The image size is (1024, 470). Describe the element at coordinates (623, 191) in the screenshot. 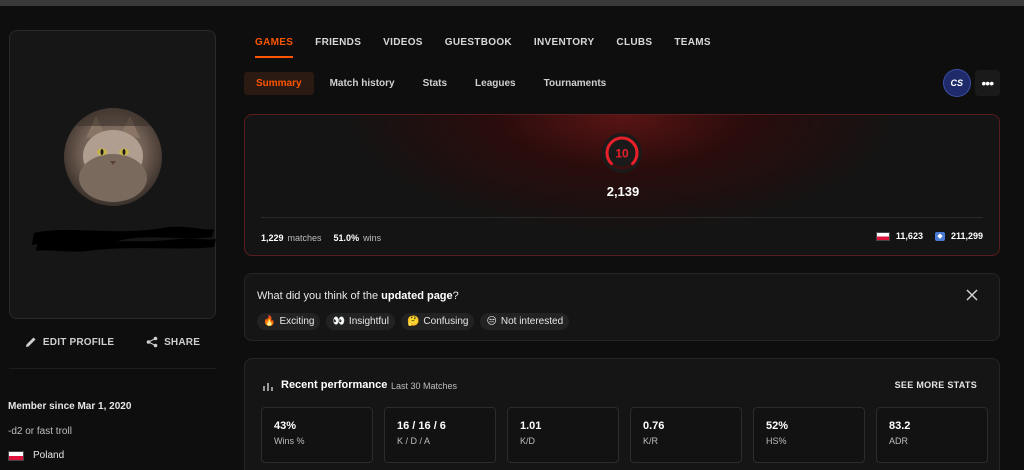

I see `elo-value: 2,139` at that location.